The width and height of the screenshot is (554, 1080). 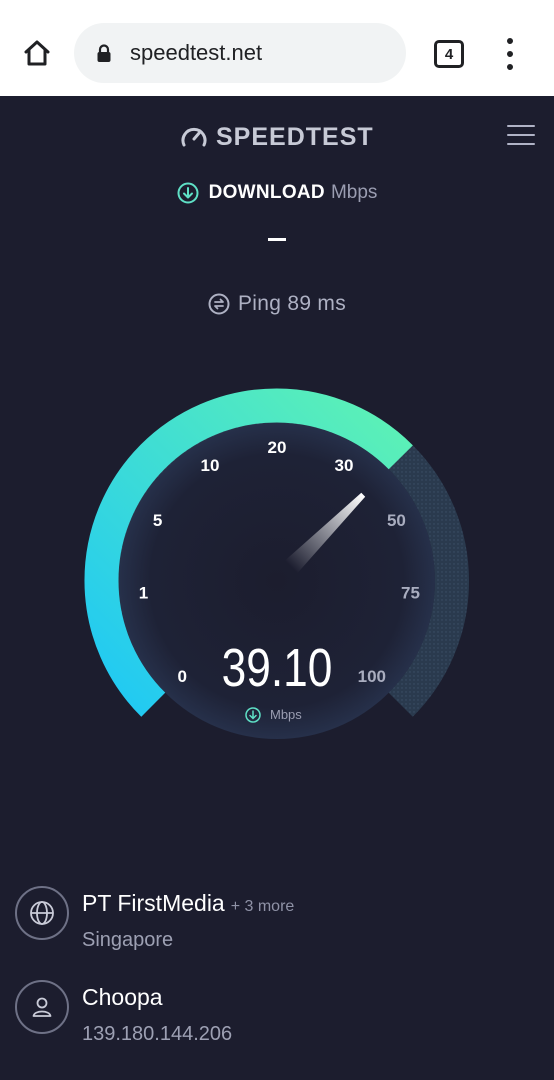 I want to click on isp-name-line: PT FirstMedia + 3 more, so click(x=188, y=903).